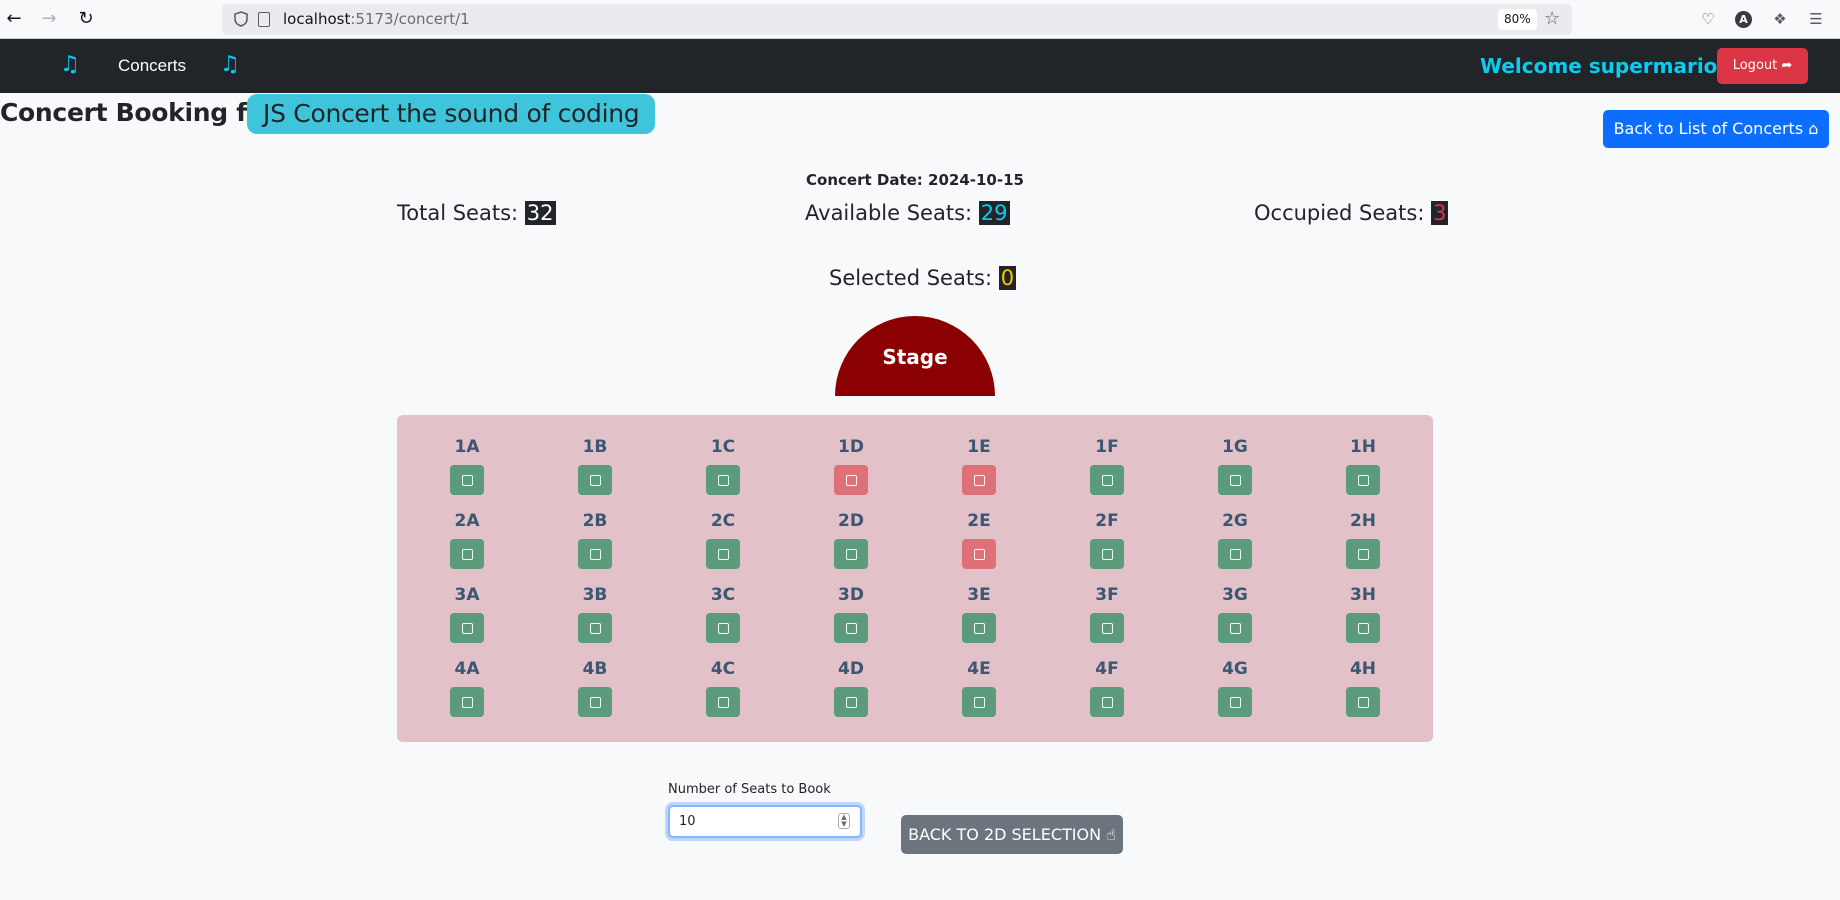 The image size is (1840, 900). Describe the element at coordinates (1552, 18) in the screenshot. I see `bookmark-star-icon: ☆` at that location.